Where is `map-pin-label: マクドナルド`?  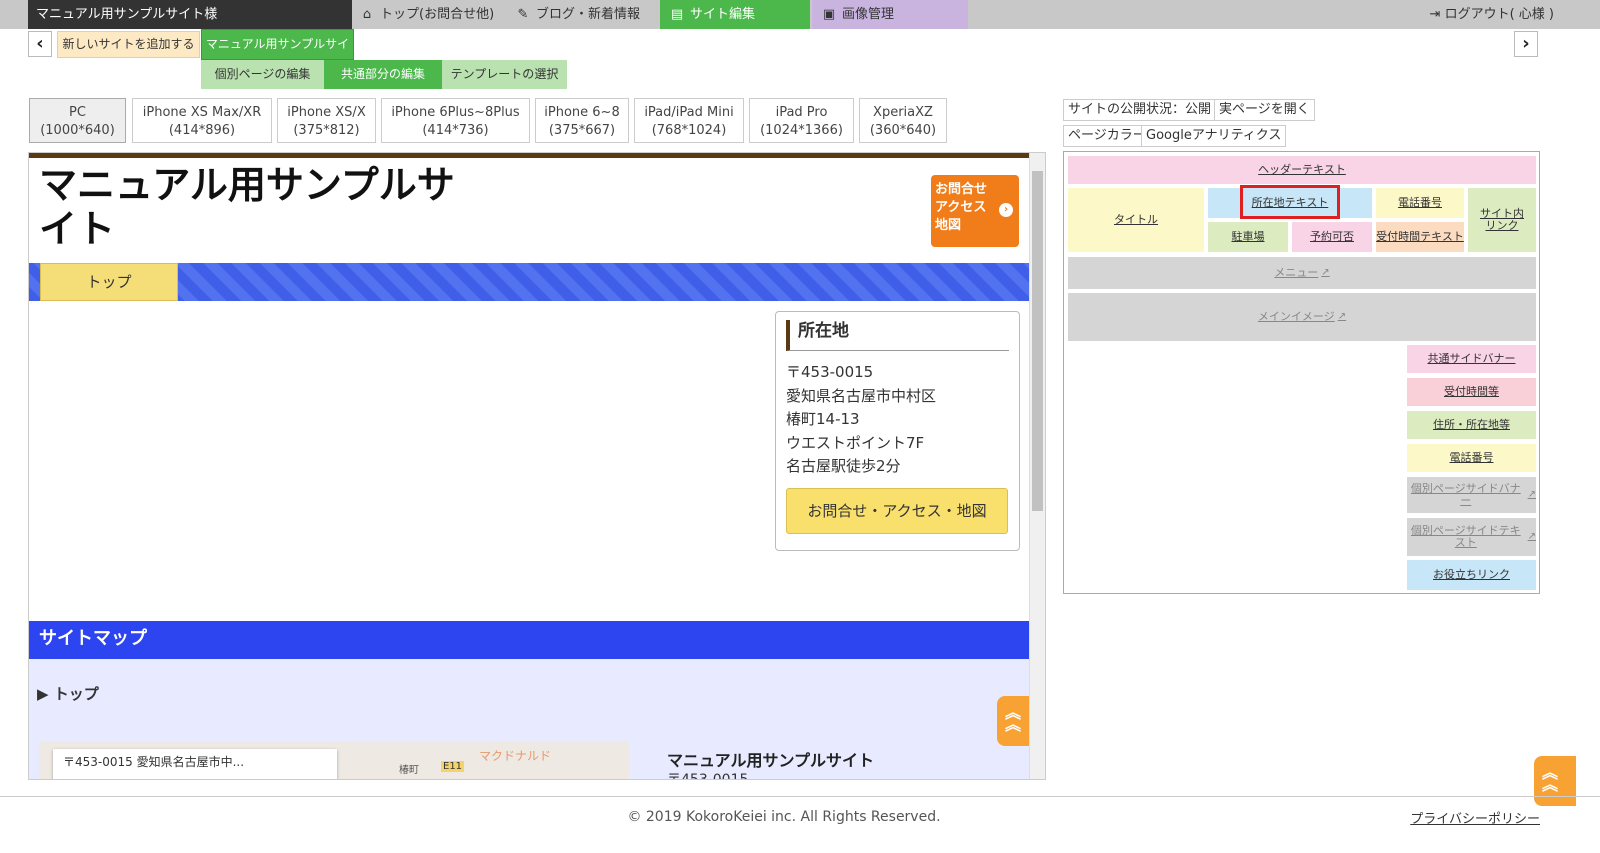
map-pin-label: マクドナルド is located at coordinates (515, 756).